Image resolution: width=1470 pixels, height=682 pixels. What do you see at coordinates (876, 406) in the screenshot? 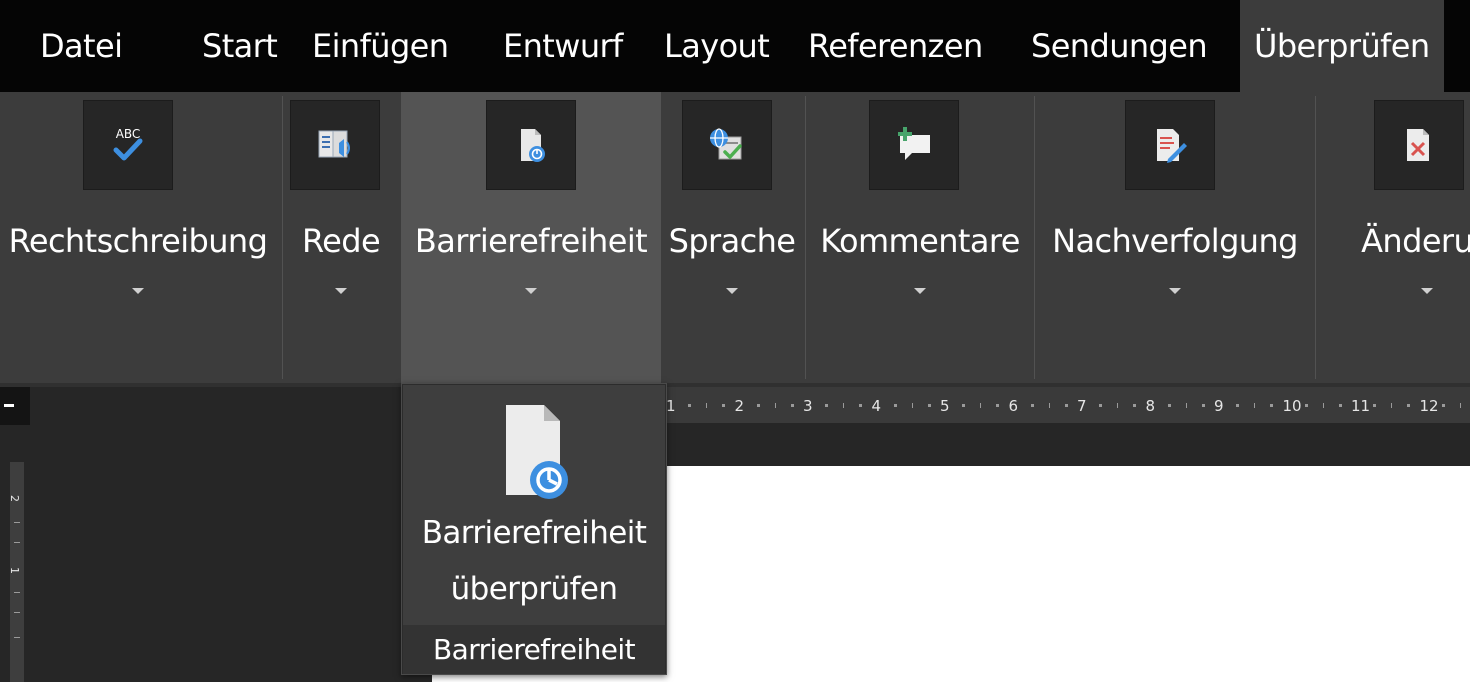
I see `ruler-number: 4` at bounding box center [876, 406].